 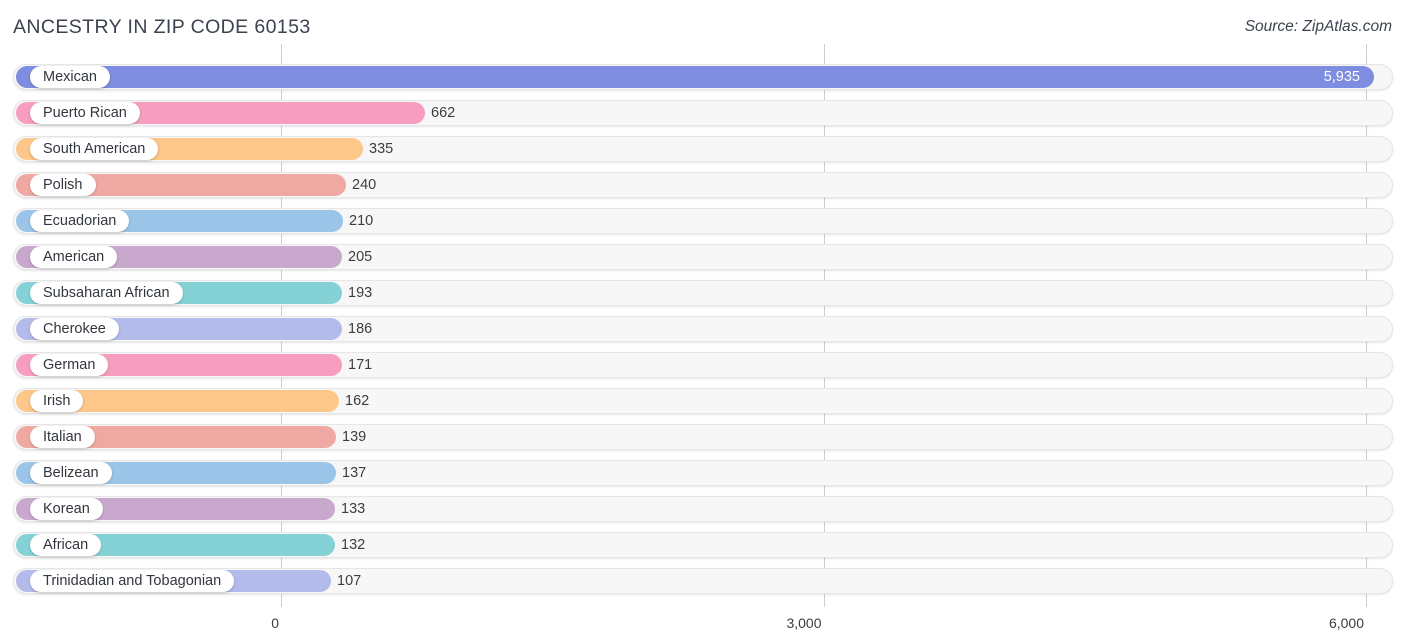 I want to click on bar-value-label: 107, so click(x=349, y=581).